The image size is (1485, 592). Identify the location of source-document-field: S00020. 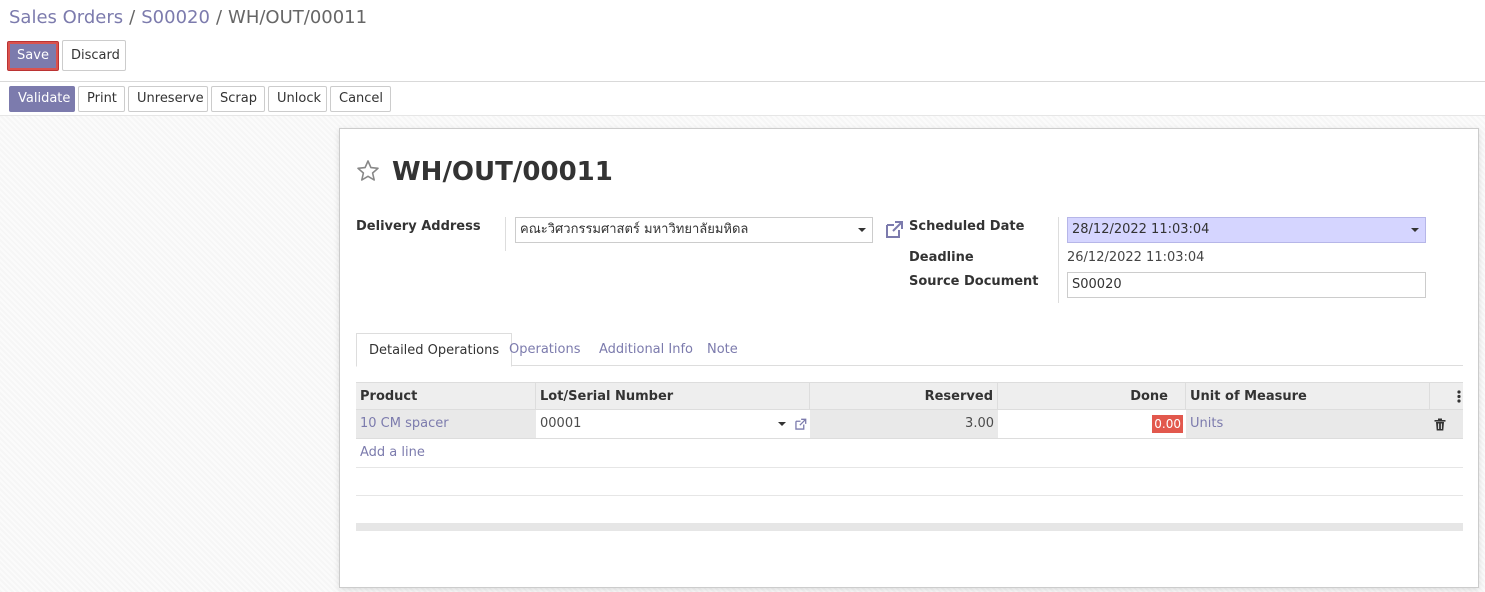
(1246, 285).